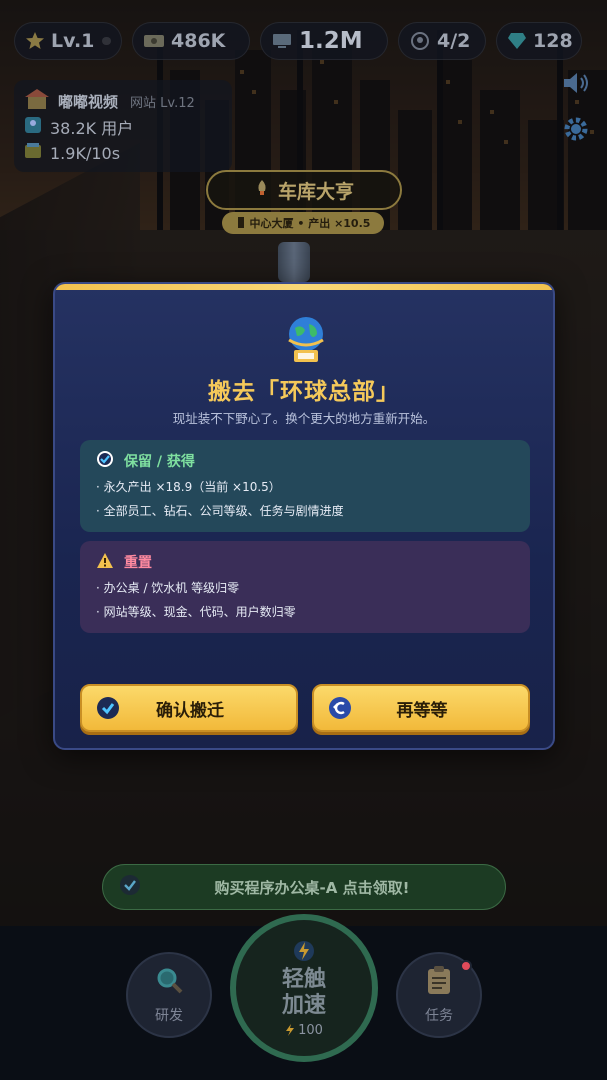 The image size is (607, 1080). What do you see at coordinates (154, 41) in the screenshot?
I see `cash-icon` at bounding box center [154, 41].